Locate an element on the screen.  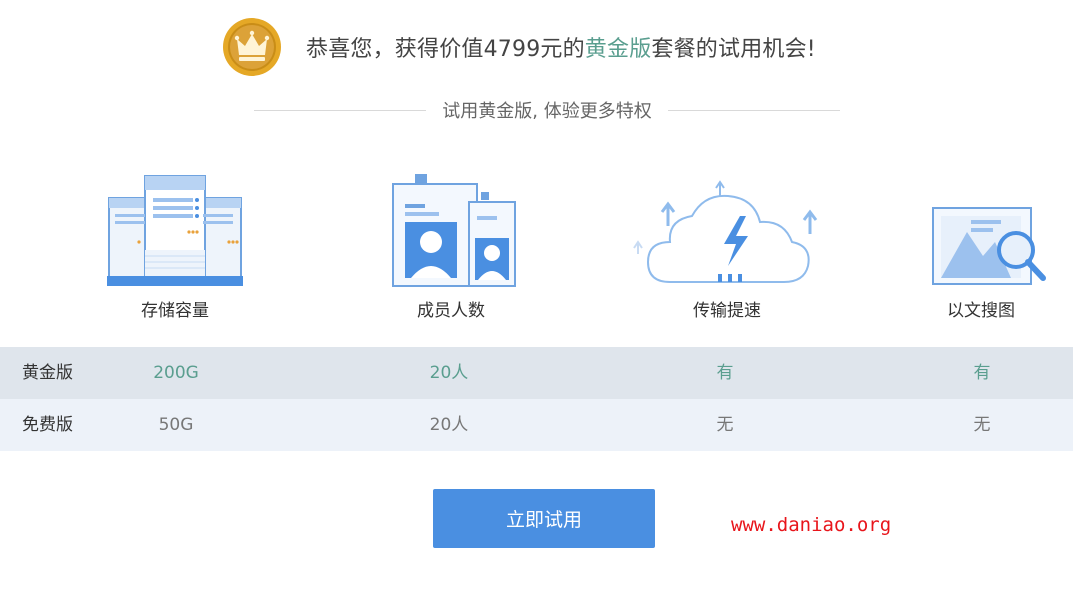
try-now-button: 立即试用 is located at coordinates (544, 518).